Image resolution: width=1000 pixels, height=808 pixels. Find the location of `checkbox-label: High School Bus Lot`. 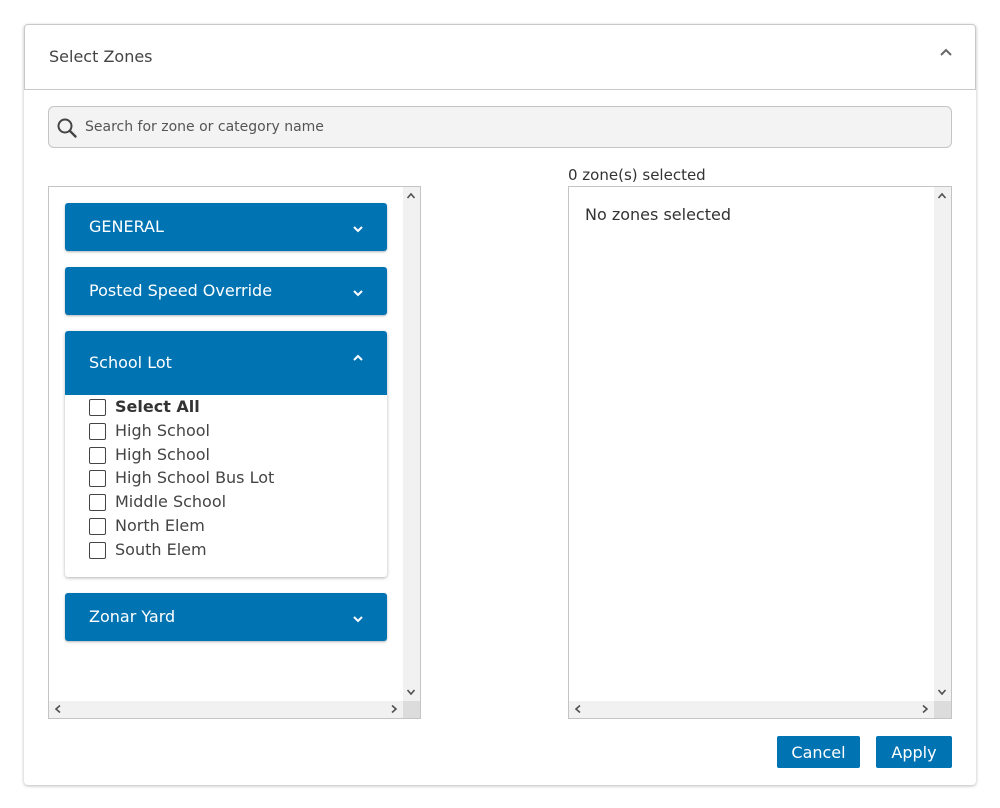

checkbox-label: High School Bus Lot is located at coordinates (195, 477).